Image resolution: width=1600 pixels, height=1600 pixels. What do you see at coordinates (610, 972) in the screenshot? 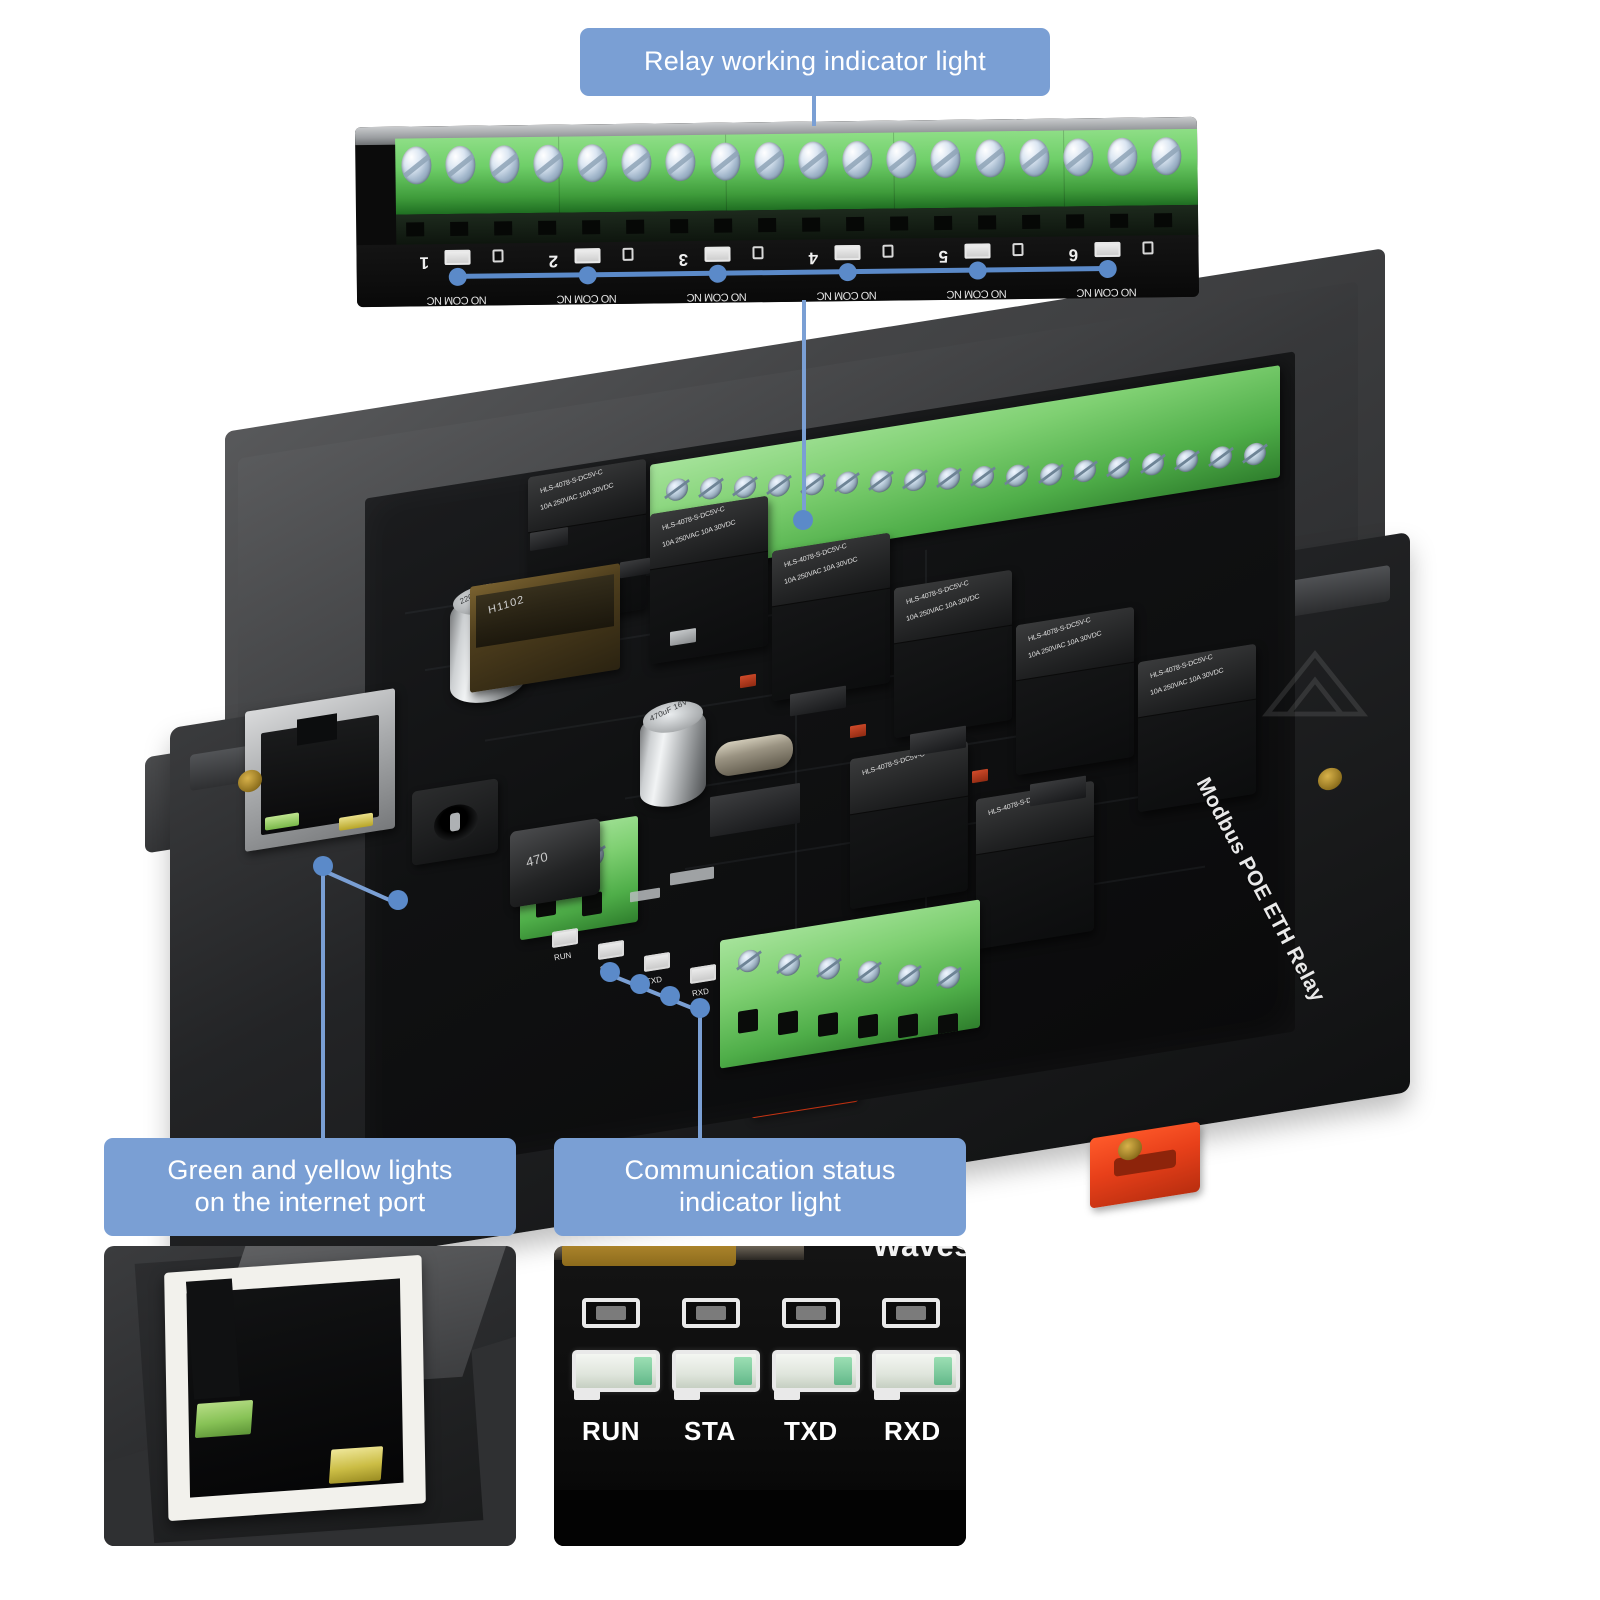
I see `anchor-status-led-run` at bounding box center [610, 972].